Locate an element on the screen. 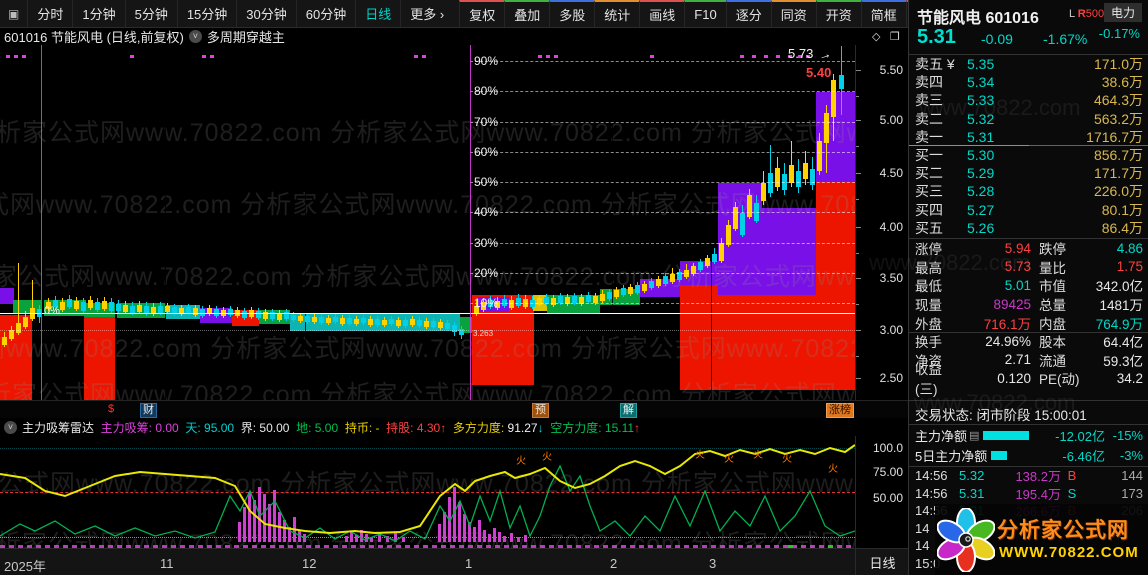  menu-item-开资: 开资 is located at coordinates (838, 13).